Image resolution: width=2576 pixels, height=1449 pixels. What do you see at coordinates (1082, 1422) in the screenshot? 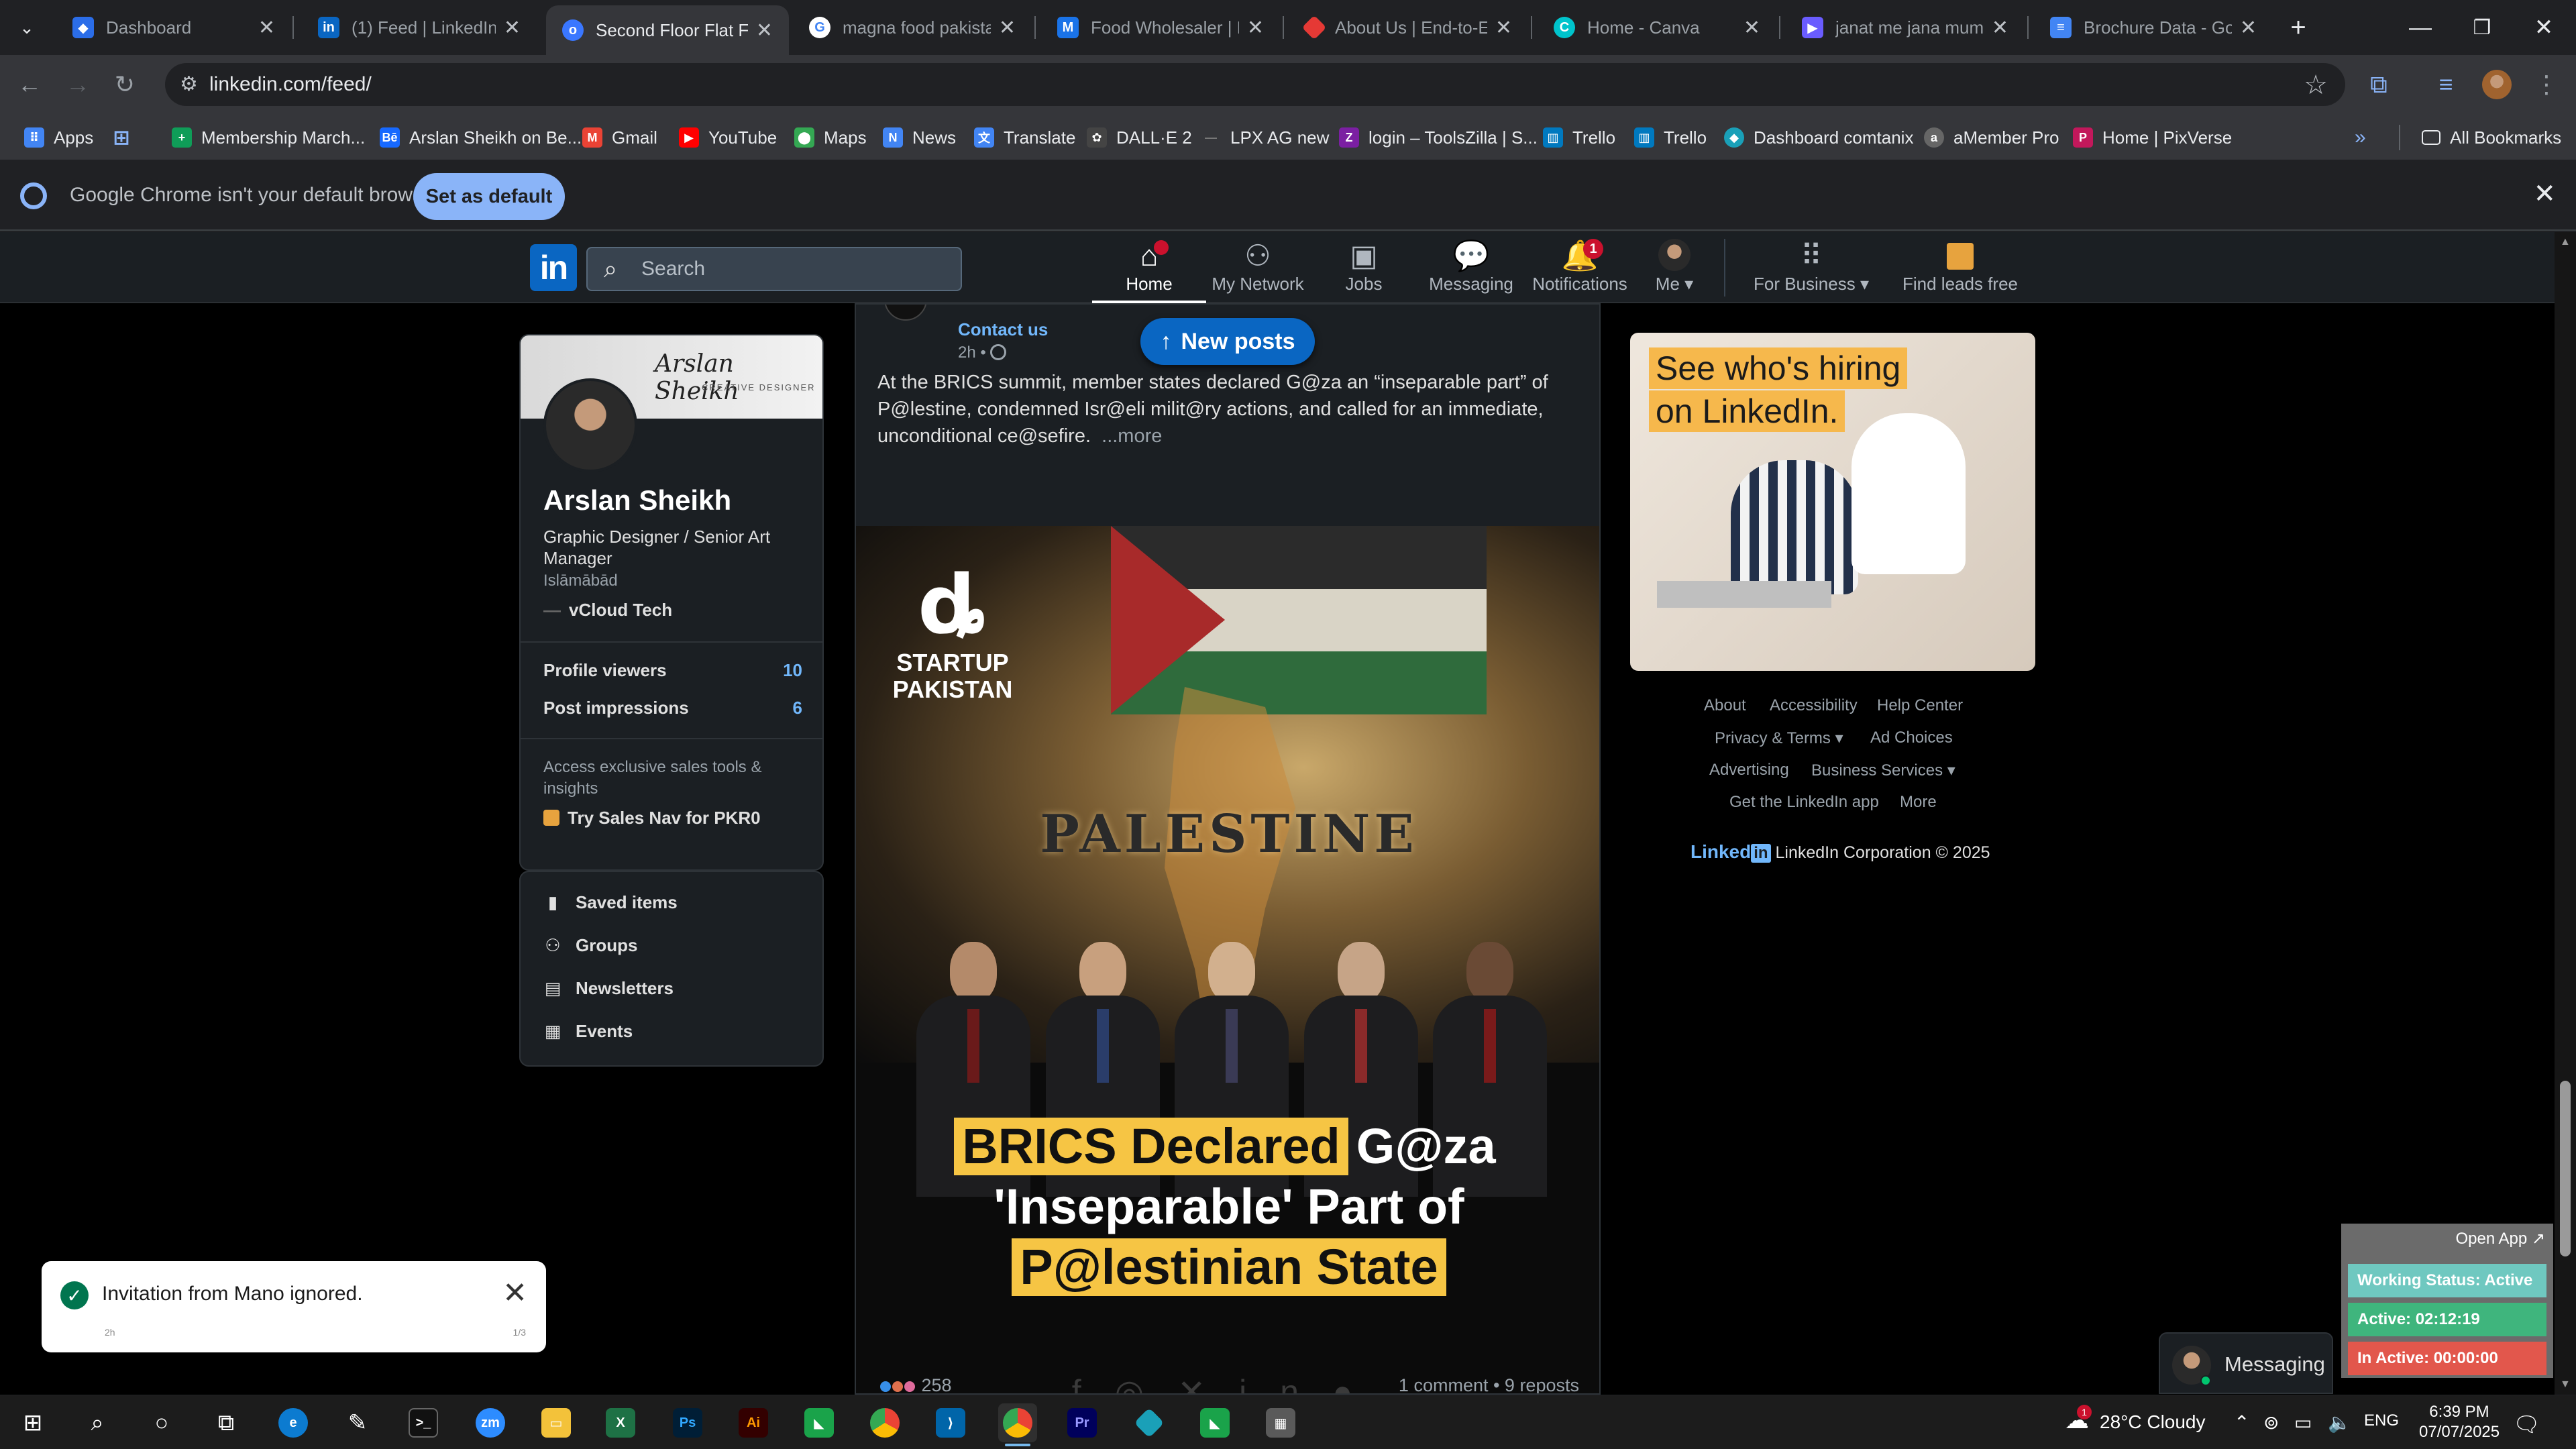
I see `premiere-icon: Pr` at bounding box center [1082, 1422].